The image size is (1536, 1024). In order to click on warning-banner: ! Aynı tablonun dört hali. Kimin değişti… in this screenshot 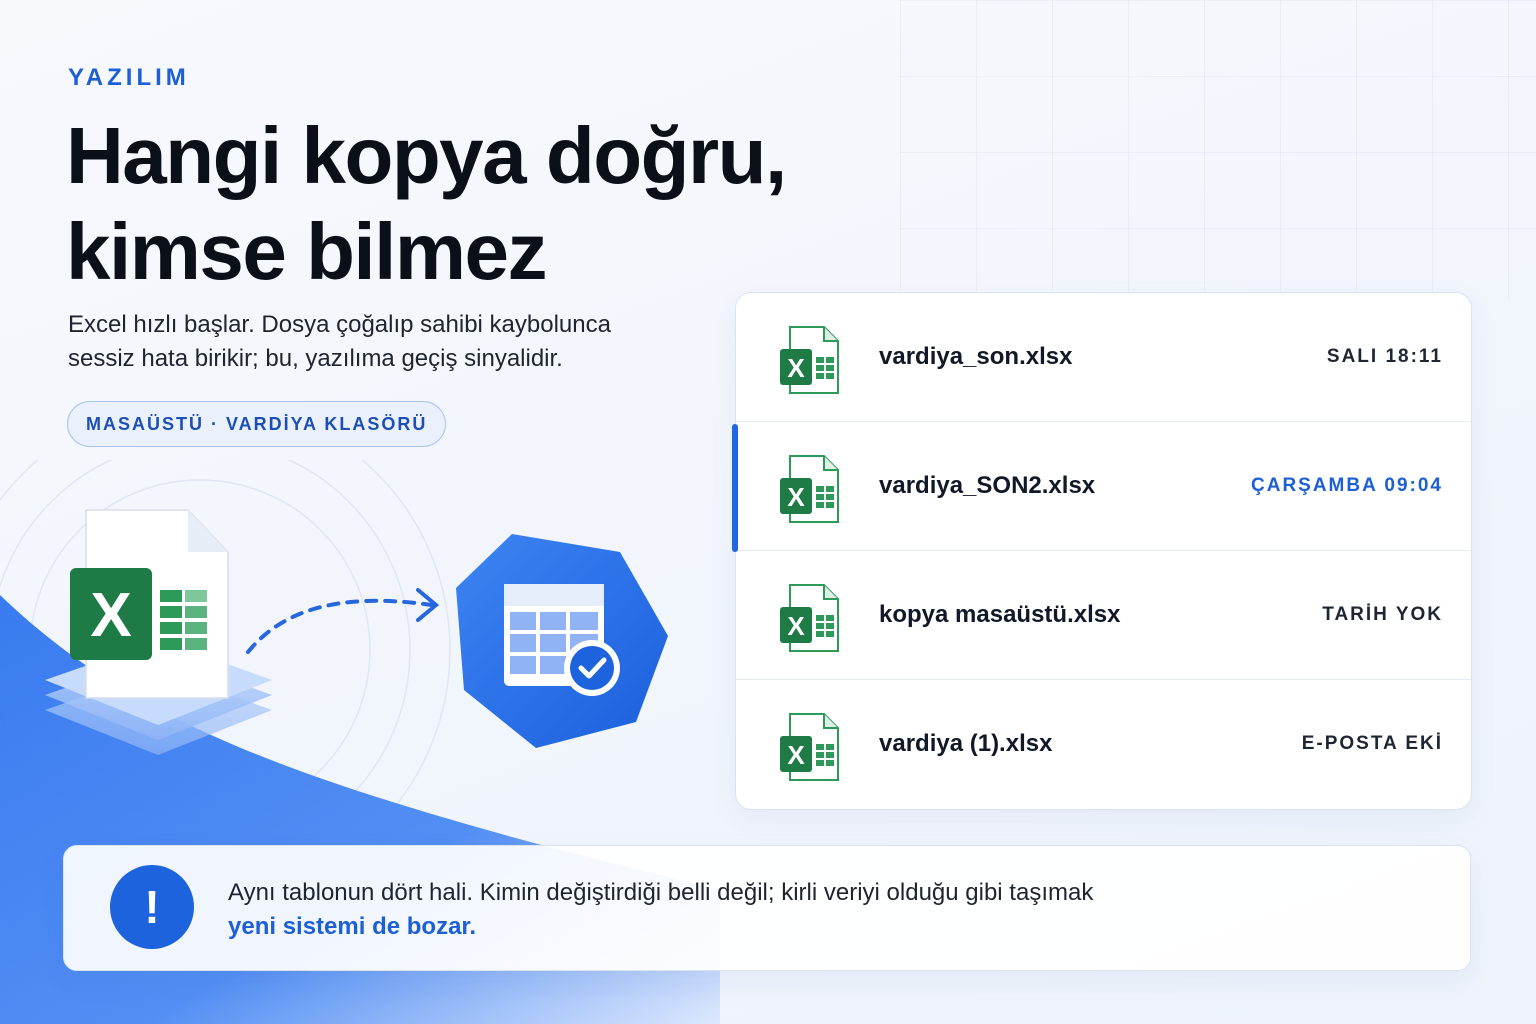, I will do `click(767, 908)`.